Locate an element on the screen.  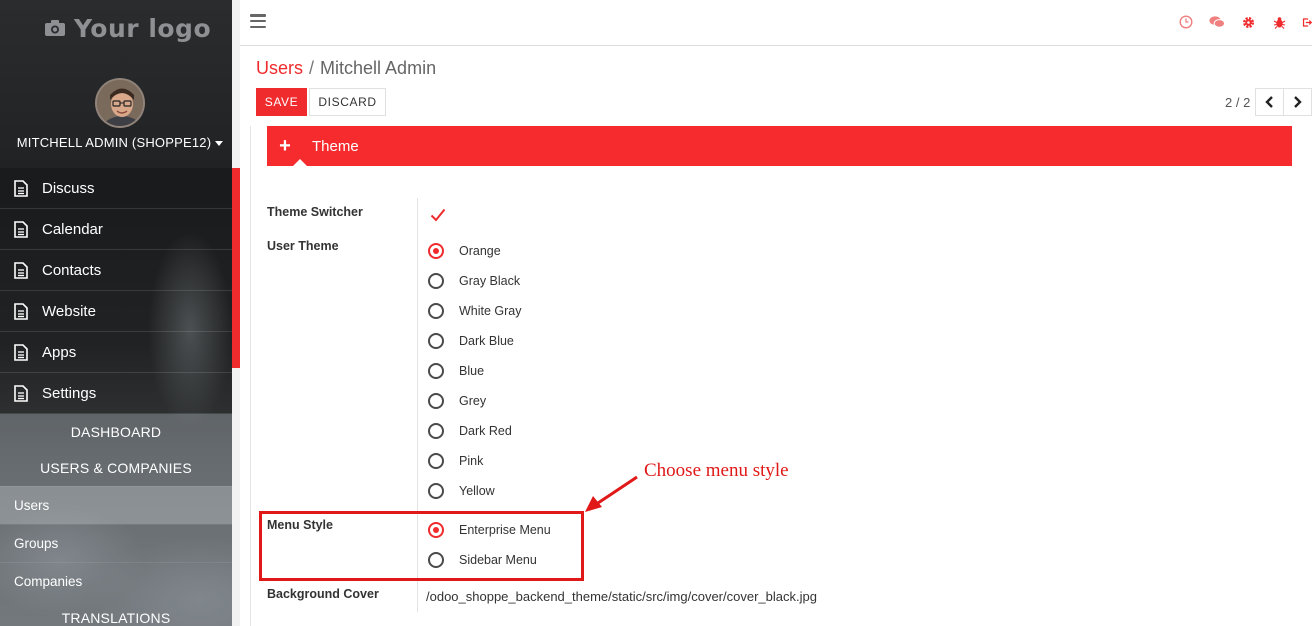
chevron-right-icon is located at coordinates (1298, 102).